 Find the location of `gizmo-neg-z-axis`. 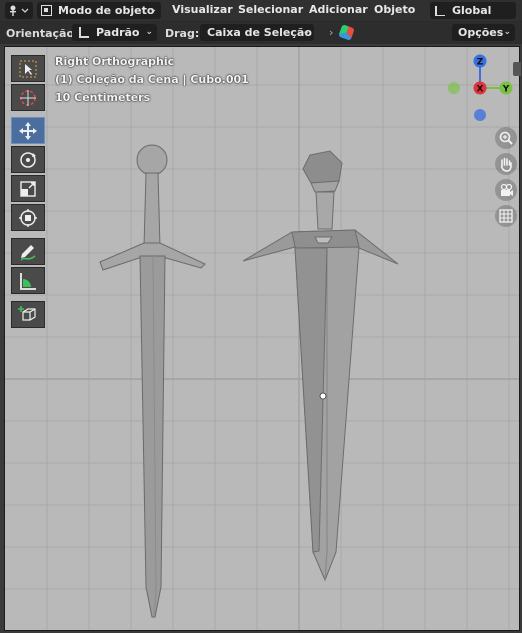

gizmo-neg-z-axis is located at coordinates (480, 115).